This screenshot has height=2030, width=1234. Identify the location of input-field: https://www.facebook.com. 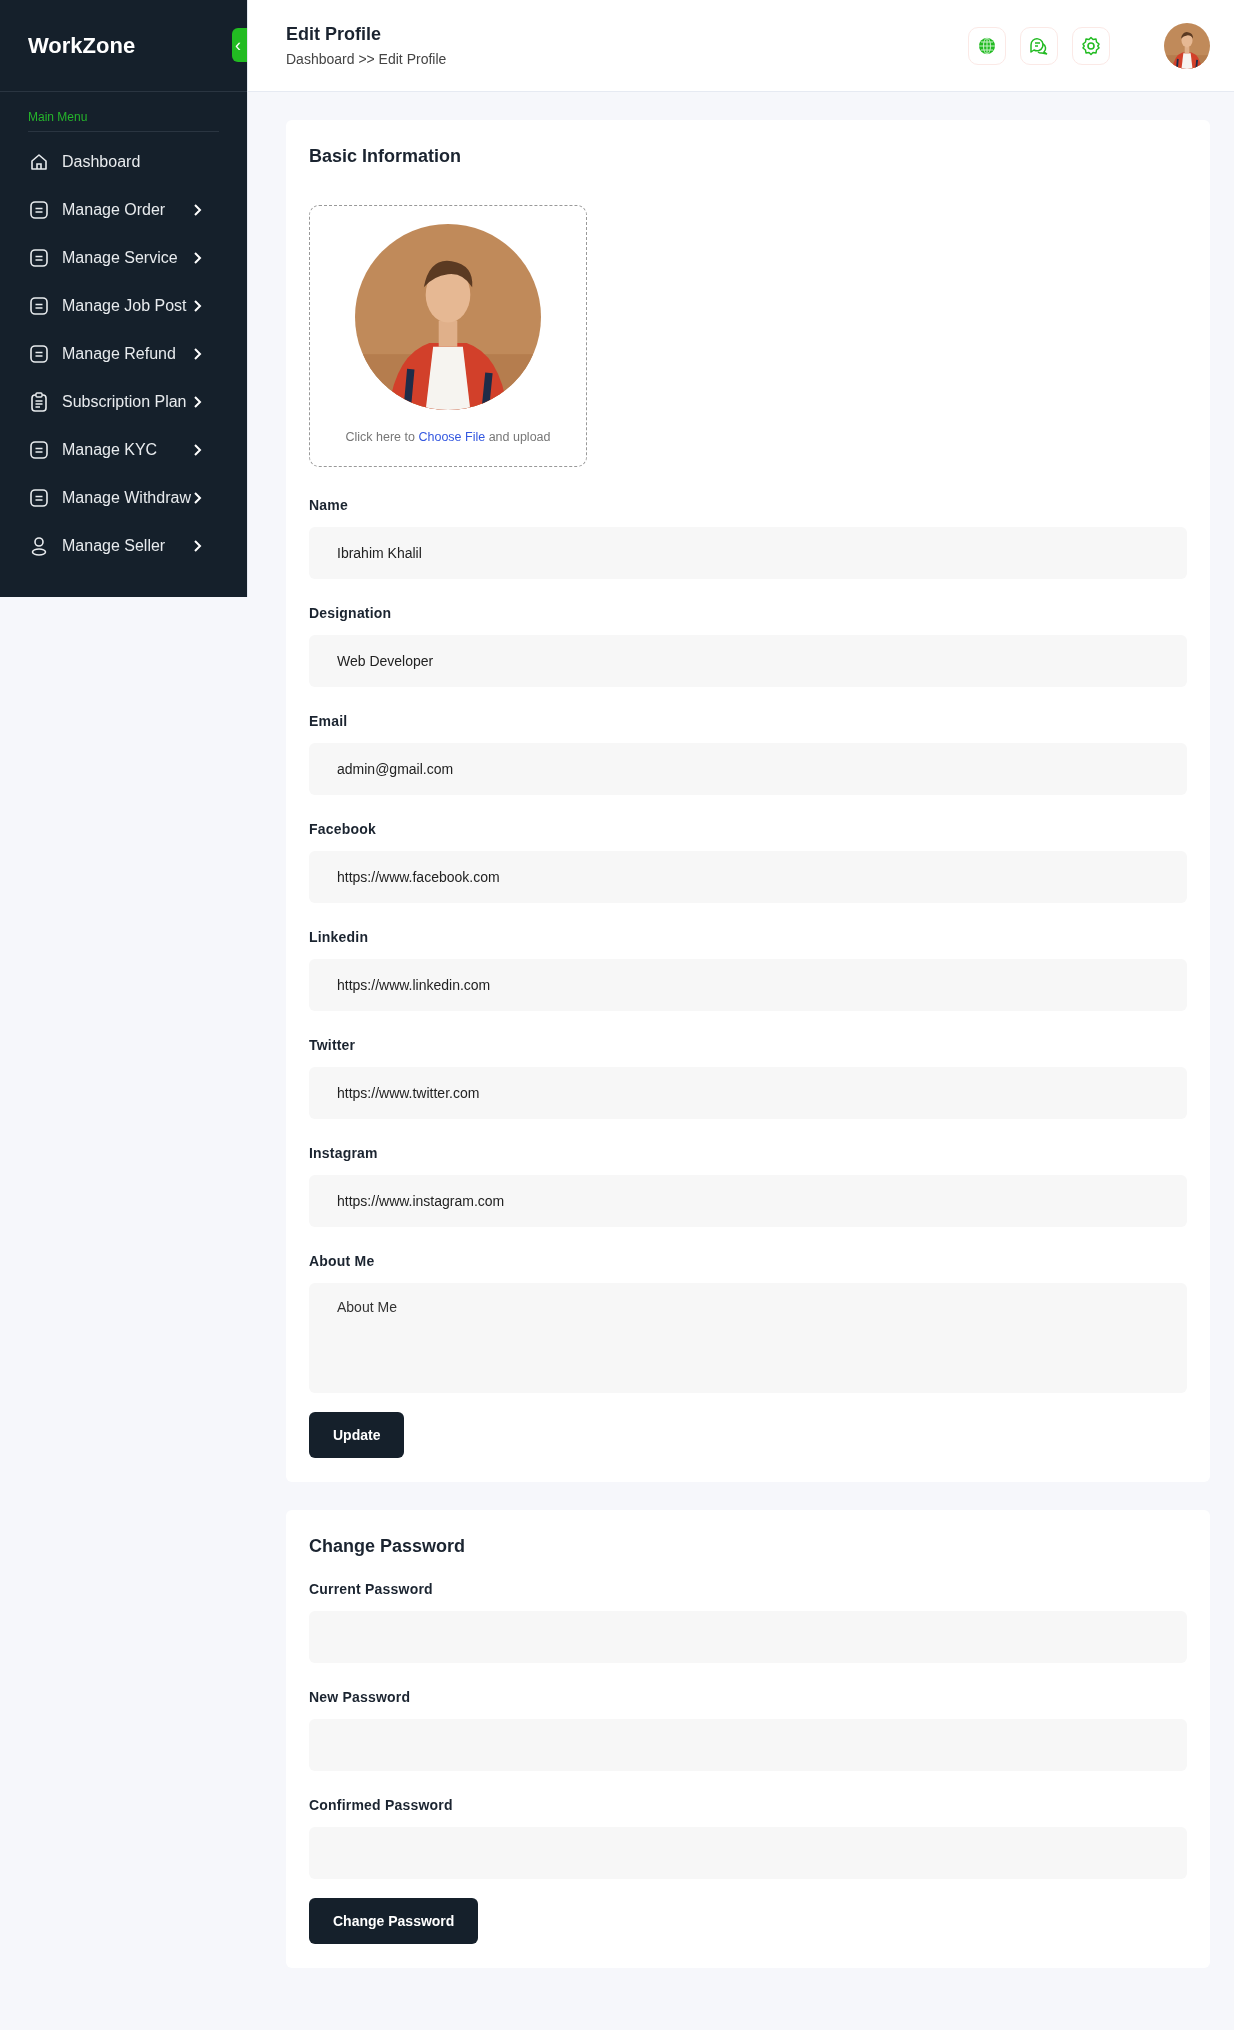
(748, 877).